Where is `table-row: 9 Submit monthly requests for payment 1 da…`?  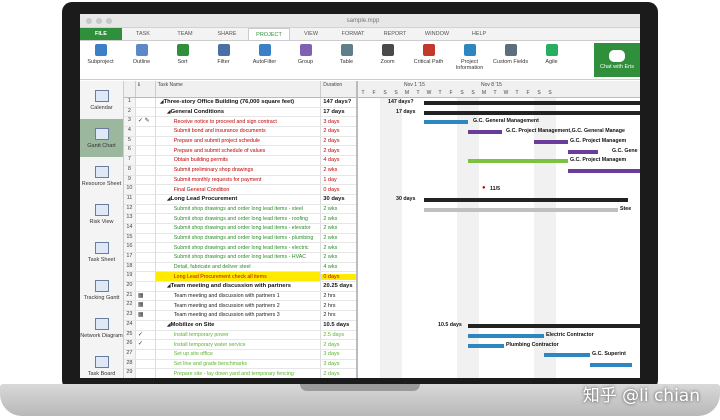
table-row: 9 Submit monthly requests for payment 1 da… is located at coordinates (240, 180).